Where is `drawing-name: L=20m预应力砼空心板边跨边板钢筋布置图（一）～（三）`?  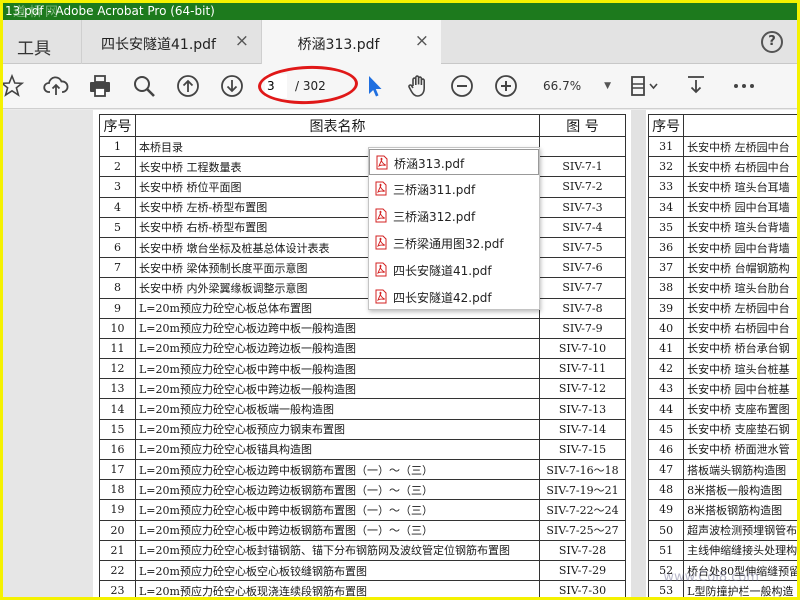 drawing-name: L=20m预应力砼空心板边跨边板钢筋布置图（一）～（三） is located at coordinates (337, 490).